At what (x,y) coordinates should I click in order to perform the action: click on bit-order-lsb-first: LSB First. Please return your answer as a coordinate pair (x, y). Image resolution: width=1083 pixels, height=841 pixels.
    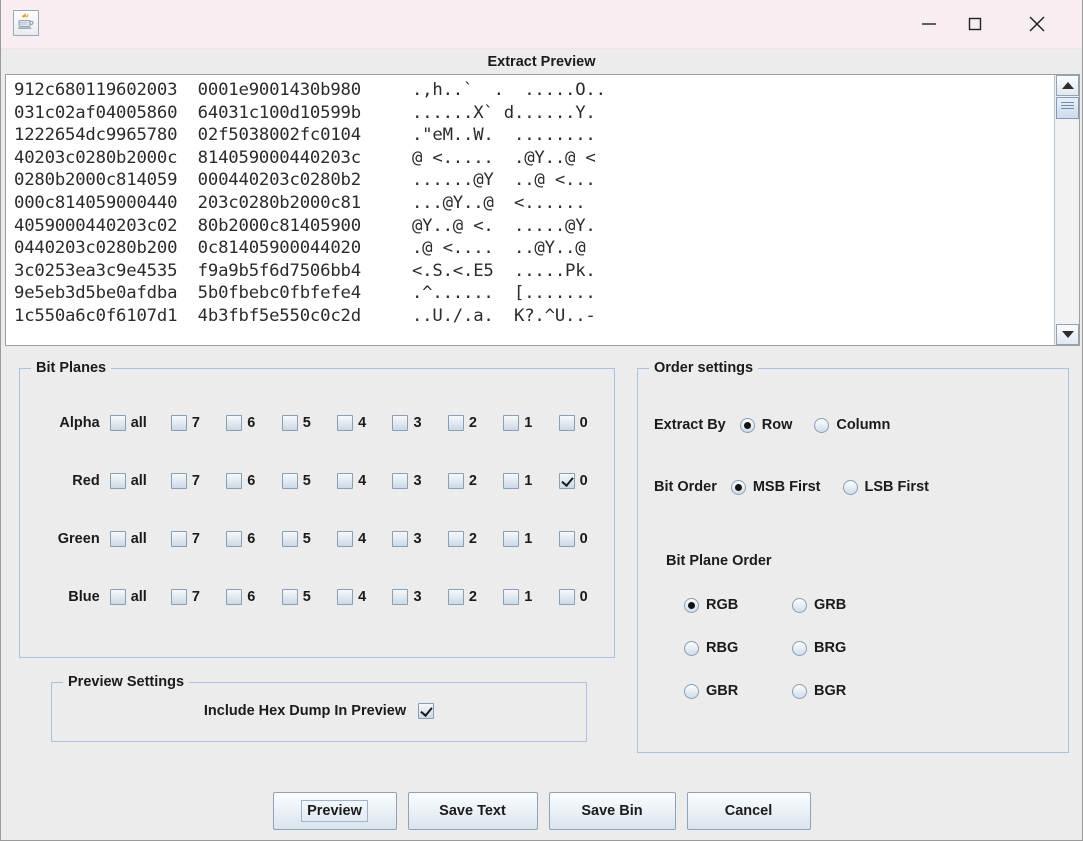
    Looking at the image, I should click on (885, 487).